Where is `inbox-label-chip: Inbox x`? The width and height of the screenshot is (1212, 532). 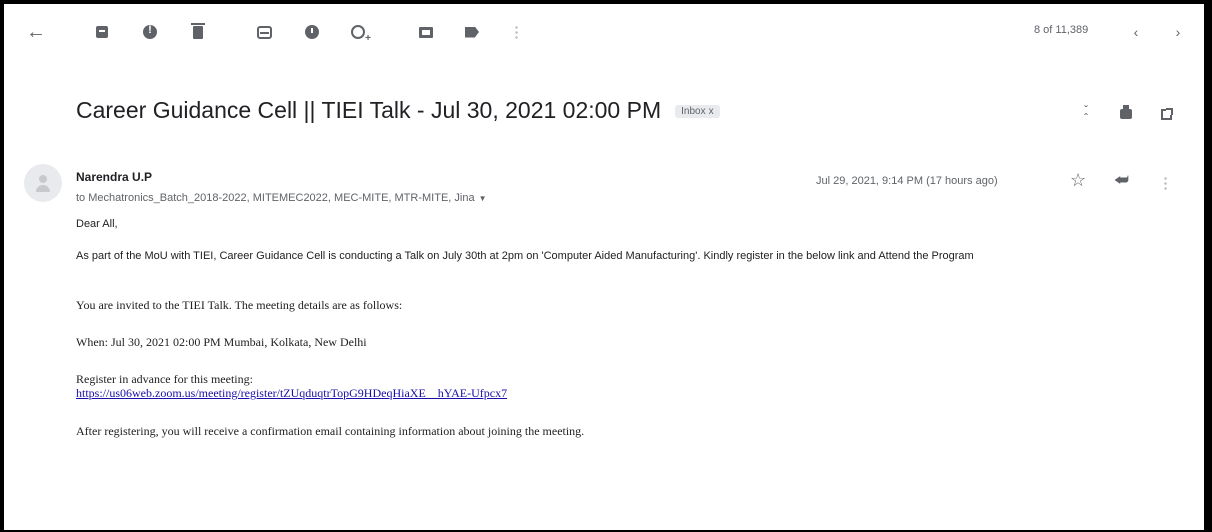
inbox-label-chip: Inbox x is located at coordinates (697, 111).